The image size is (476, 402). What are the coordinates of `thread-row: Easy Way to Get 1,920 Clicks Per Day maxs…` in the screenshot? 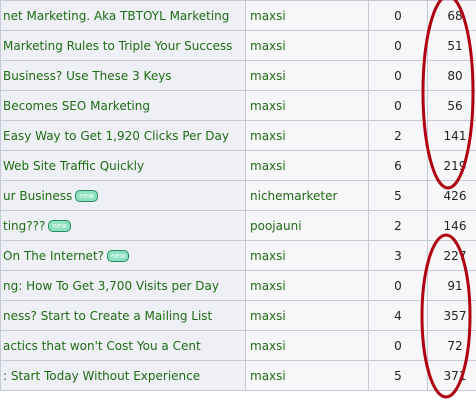 It's located at (238, 135).